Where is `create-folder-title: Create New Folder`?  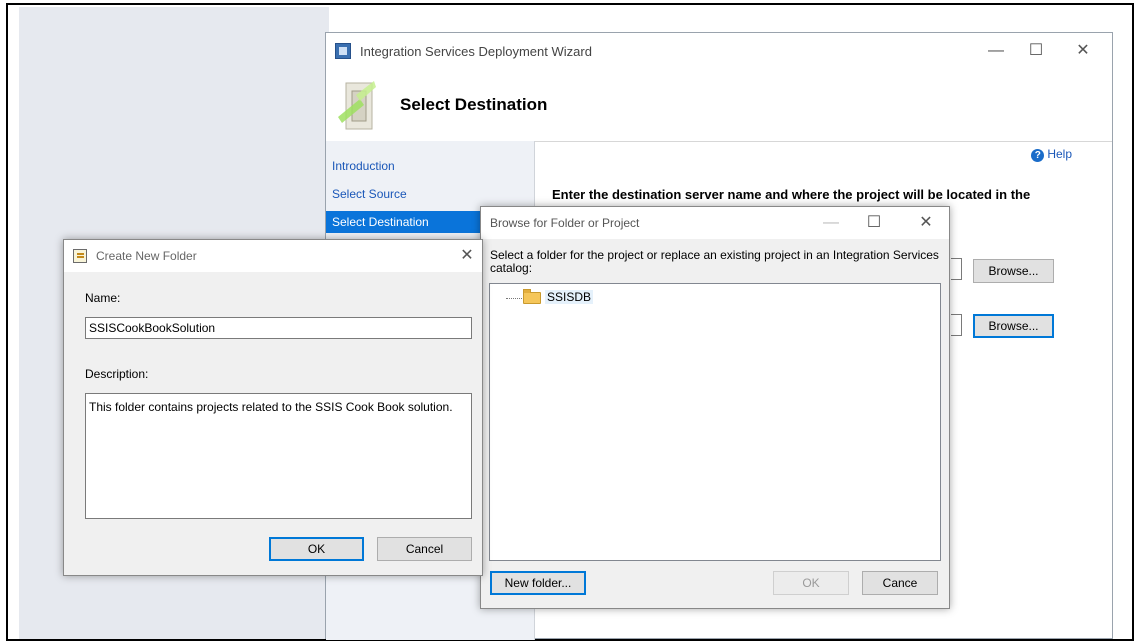 create-folder-title: Create New Folder is located at coordinates (146, 256).